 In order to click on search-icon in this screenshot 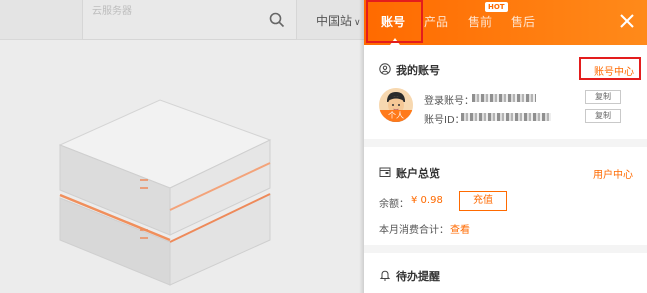, I will do `click(277, 20)`.